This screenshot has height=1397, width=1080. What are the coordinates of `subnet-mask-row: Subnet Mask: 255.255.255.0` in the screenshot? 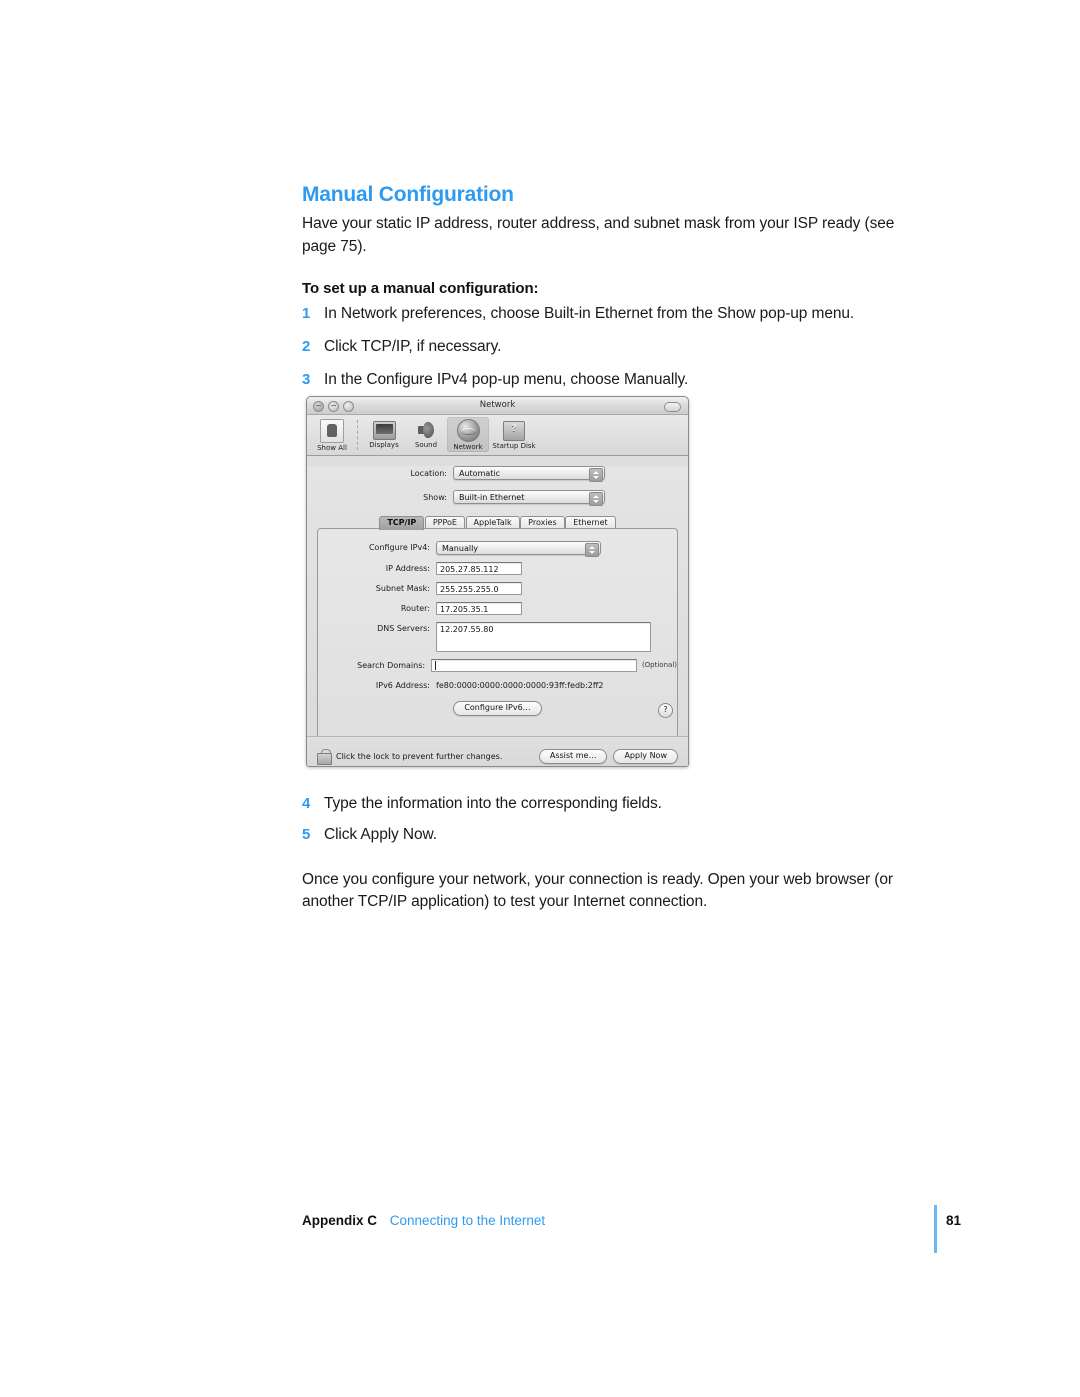 It's located at (497, 588).